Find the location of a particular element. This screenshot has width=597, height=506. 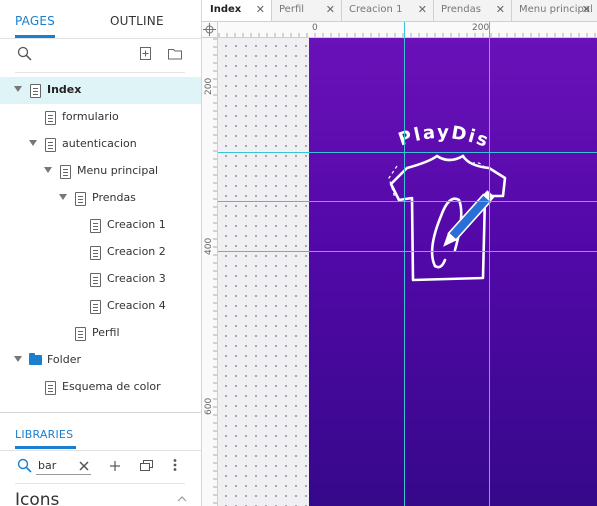

doc-tab: Perfil ✕ is located at coordinates (306, 10).